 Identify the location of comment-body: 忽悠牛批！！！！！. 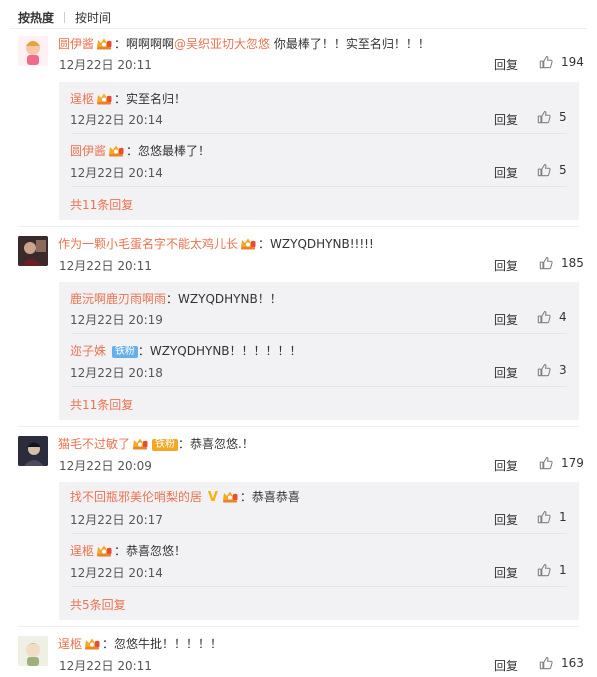
(168, 644).